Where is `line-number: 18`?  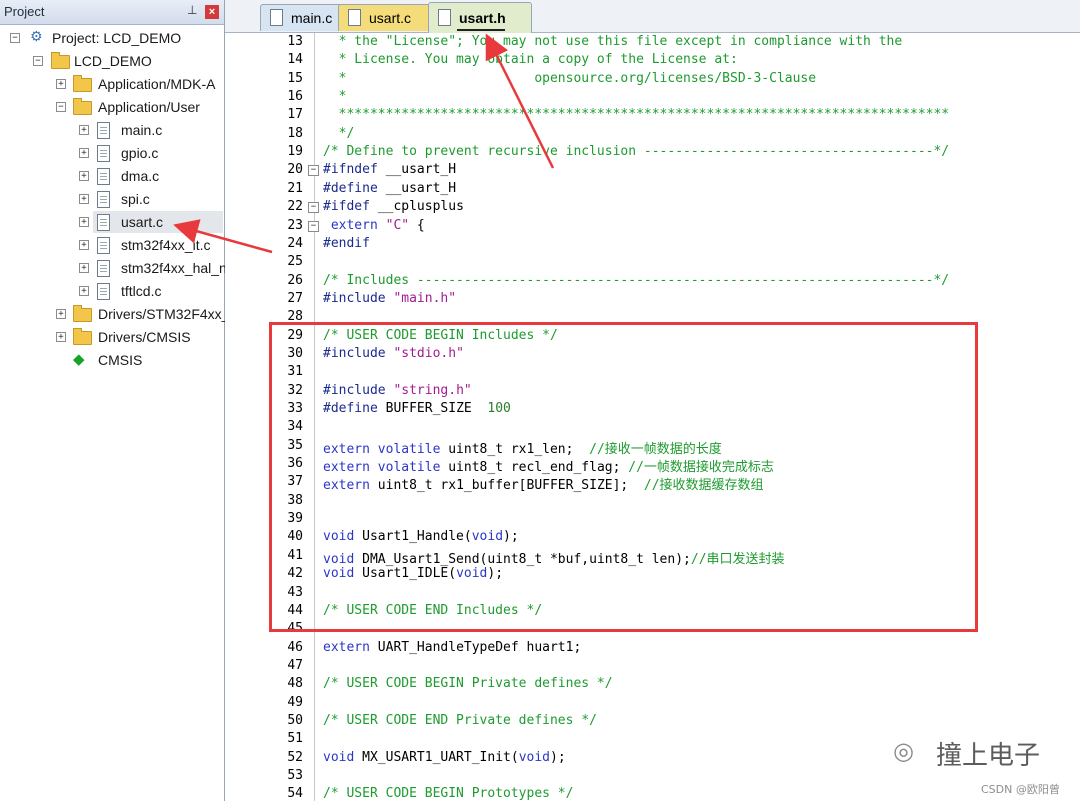
line-number: 18 is located at coordinates (295, 133).